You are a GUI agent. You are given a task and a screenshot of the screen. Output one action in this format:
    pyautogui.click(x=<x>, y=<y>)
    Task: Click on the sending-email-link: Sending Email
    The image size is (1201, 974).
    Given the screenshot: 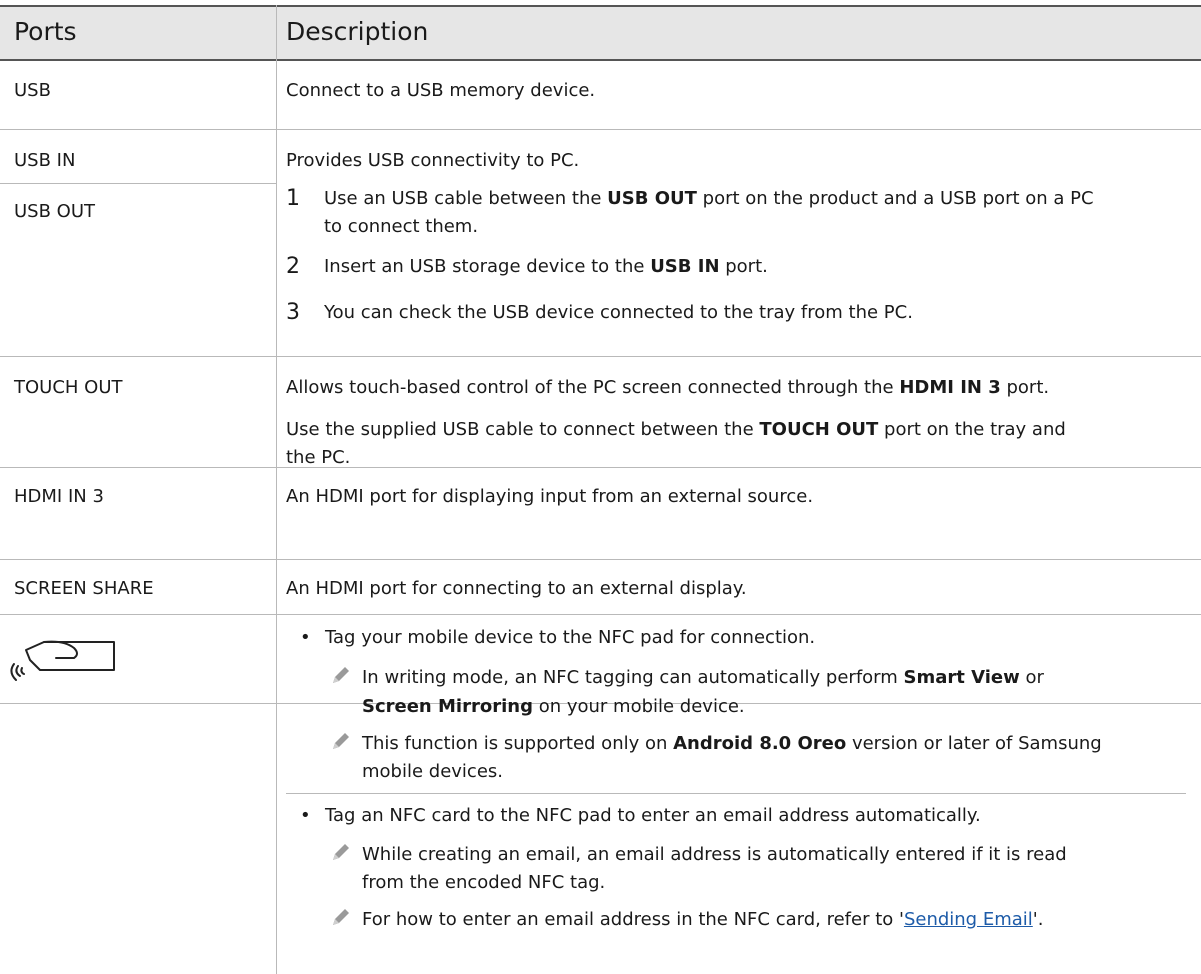 What is the action you would take?
    pyautogui.click(x=968, y=919)
    